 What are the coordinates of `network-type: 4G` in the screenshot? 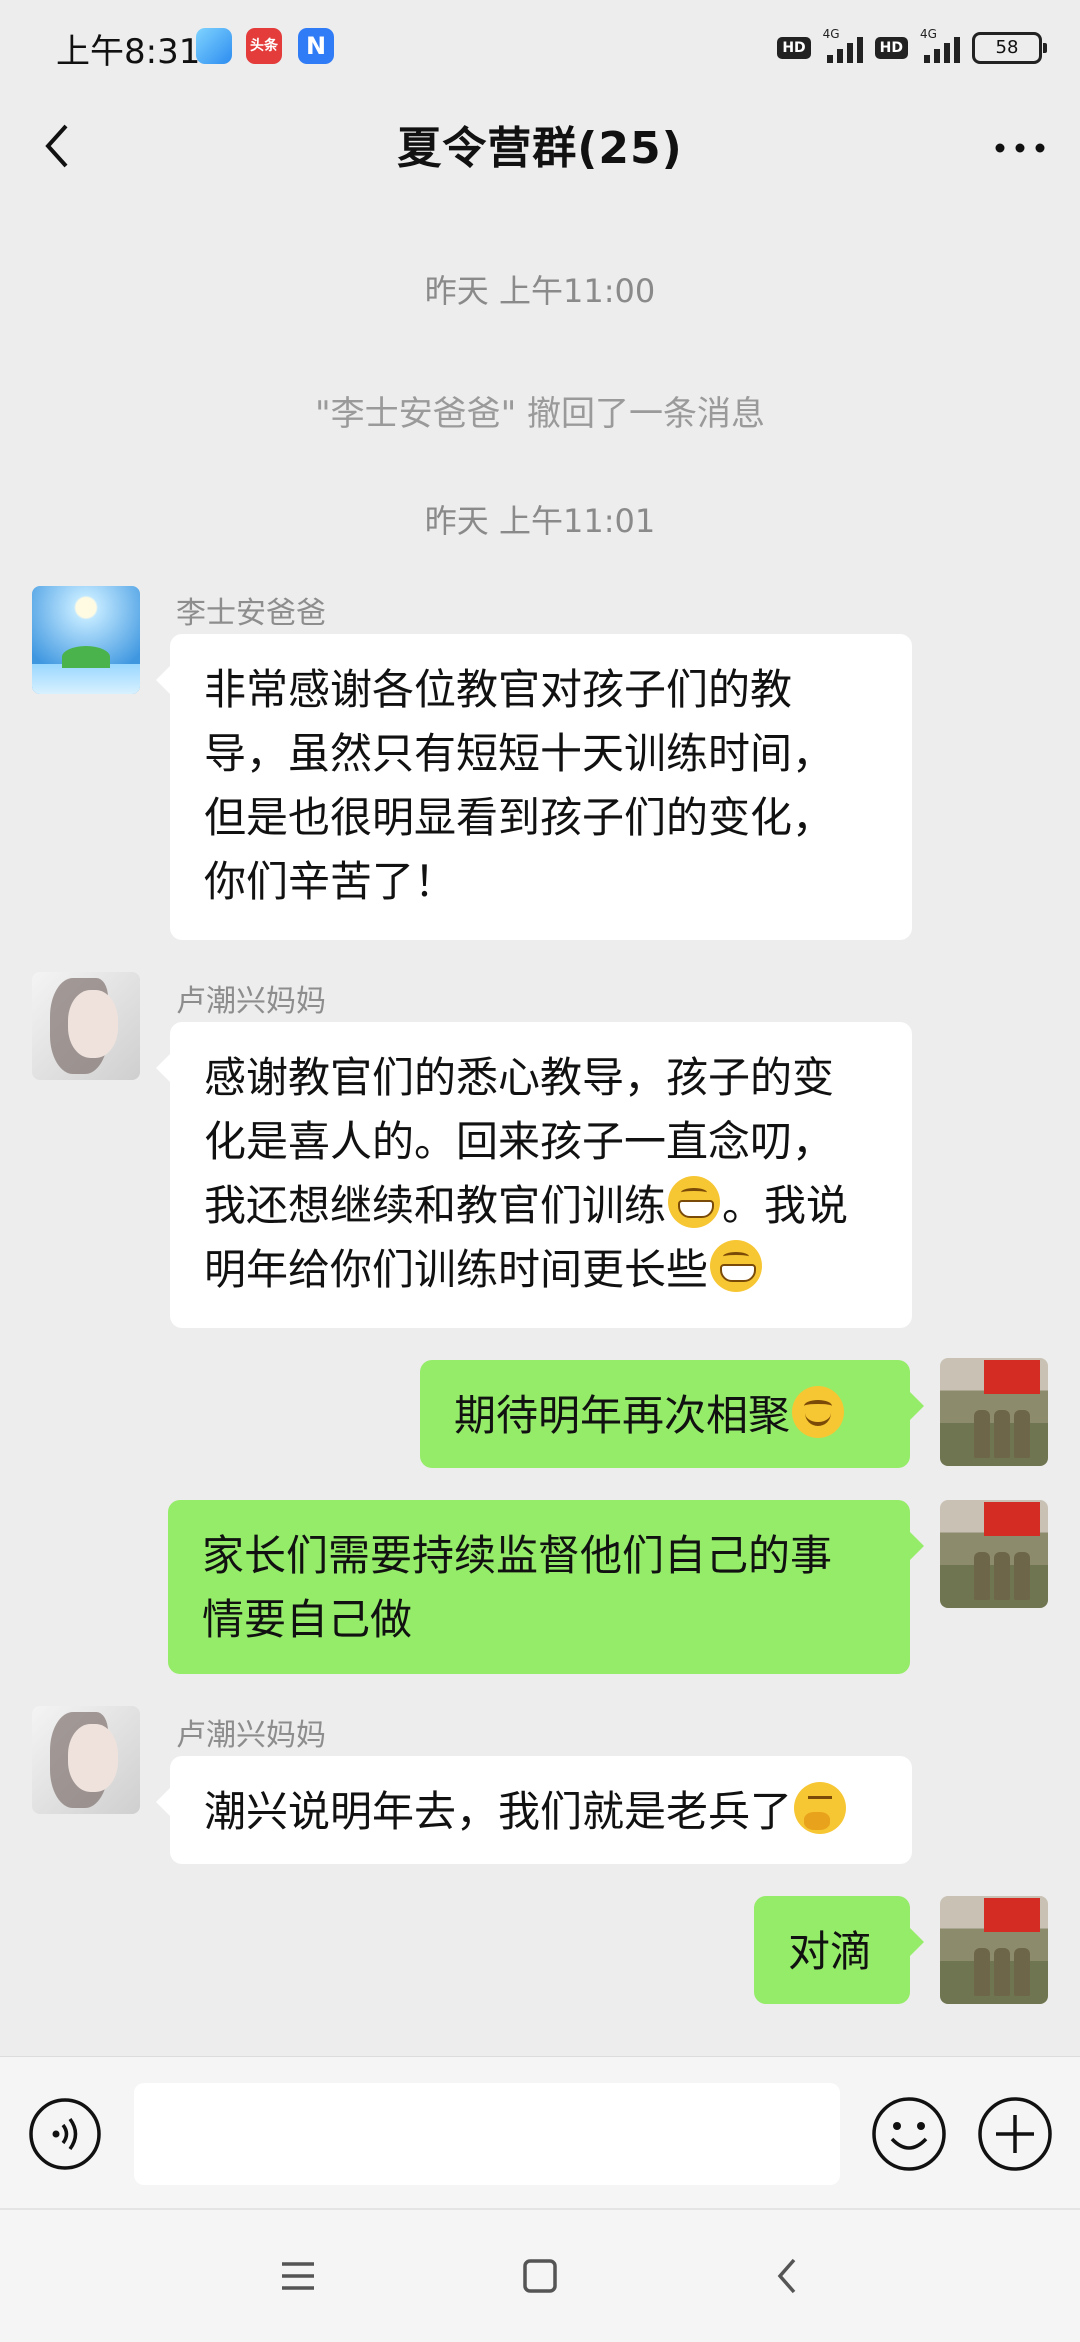 It's located at (831, 34).